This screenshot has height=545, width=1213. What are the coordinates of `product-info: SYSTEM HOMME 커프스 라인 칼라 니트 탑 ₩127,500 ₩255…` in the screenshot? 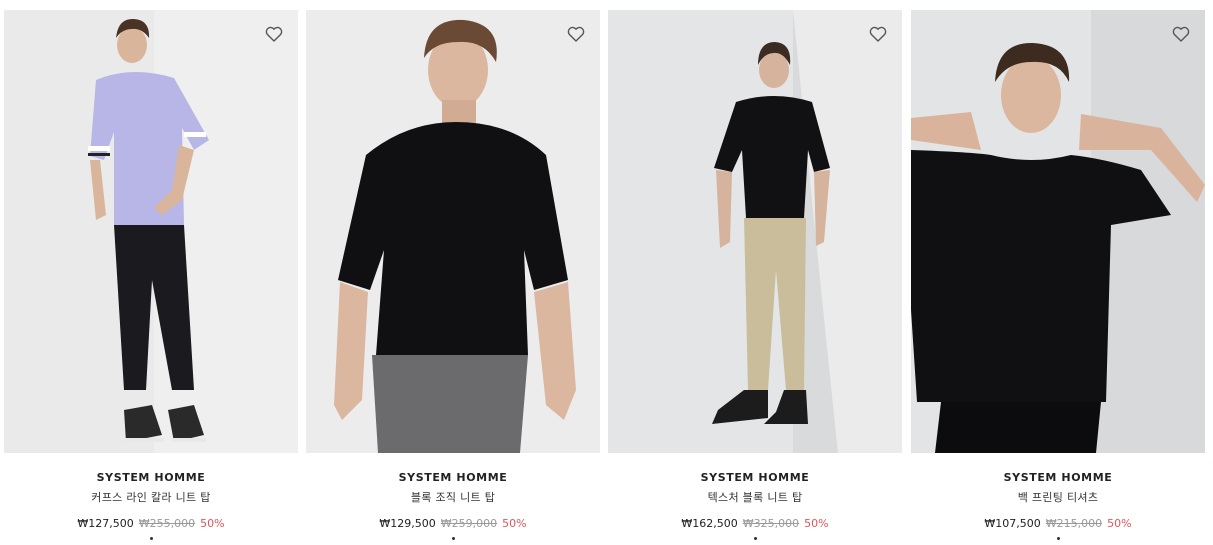 It's located at (151, 496).